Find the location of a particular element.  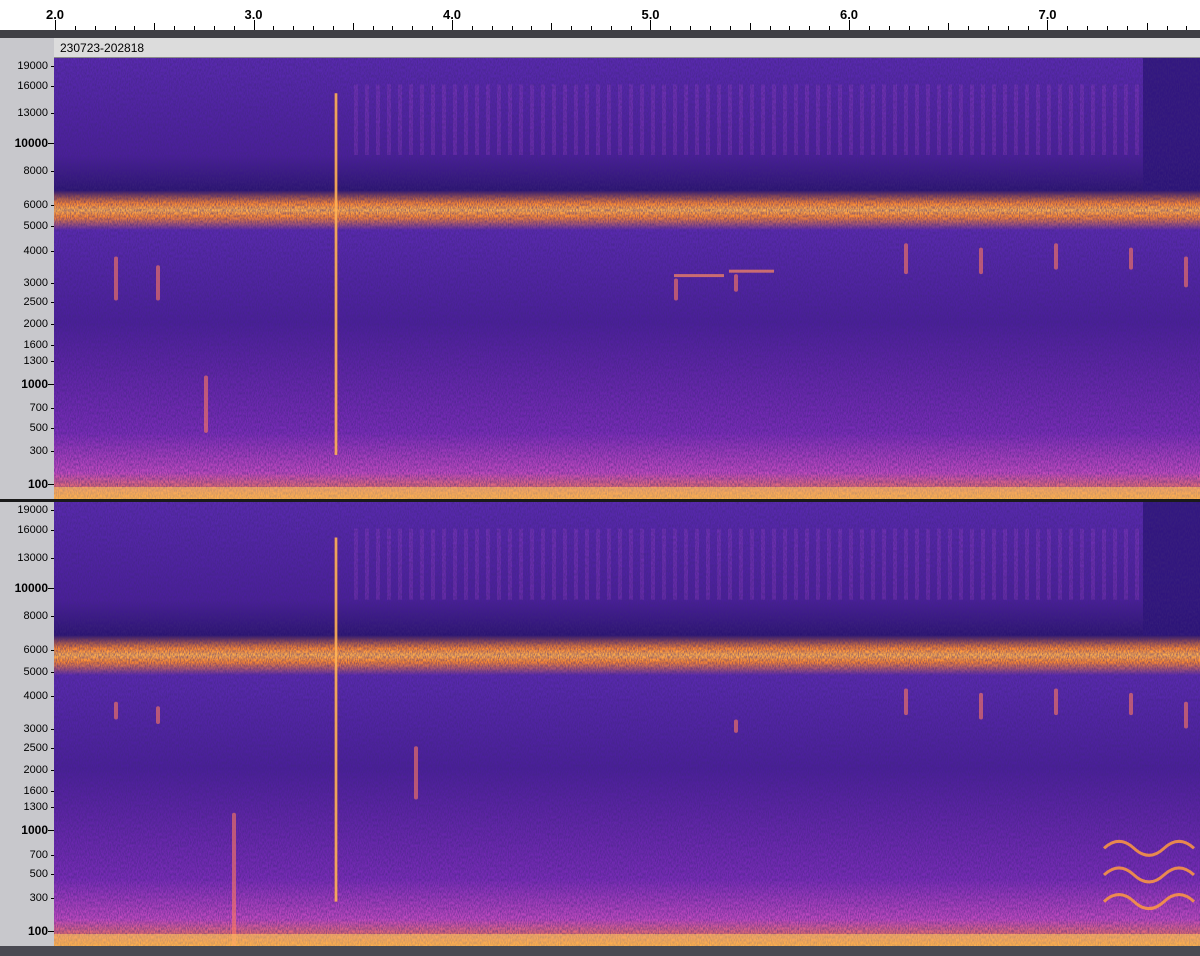

timeline-ruler: 2.0 3.0 4.0 5.0 6.0 7.0 is located at coordinates (600, 15).